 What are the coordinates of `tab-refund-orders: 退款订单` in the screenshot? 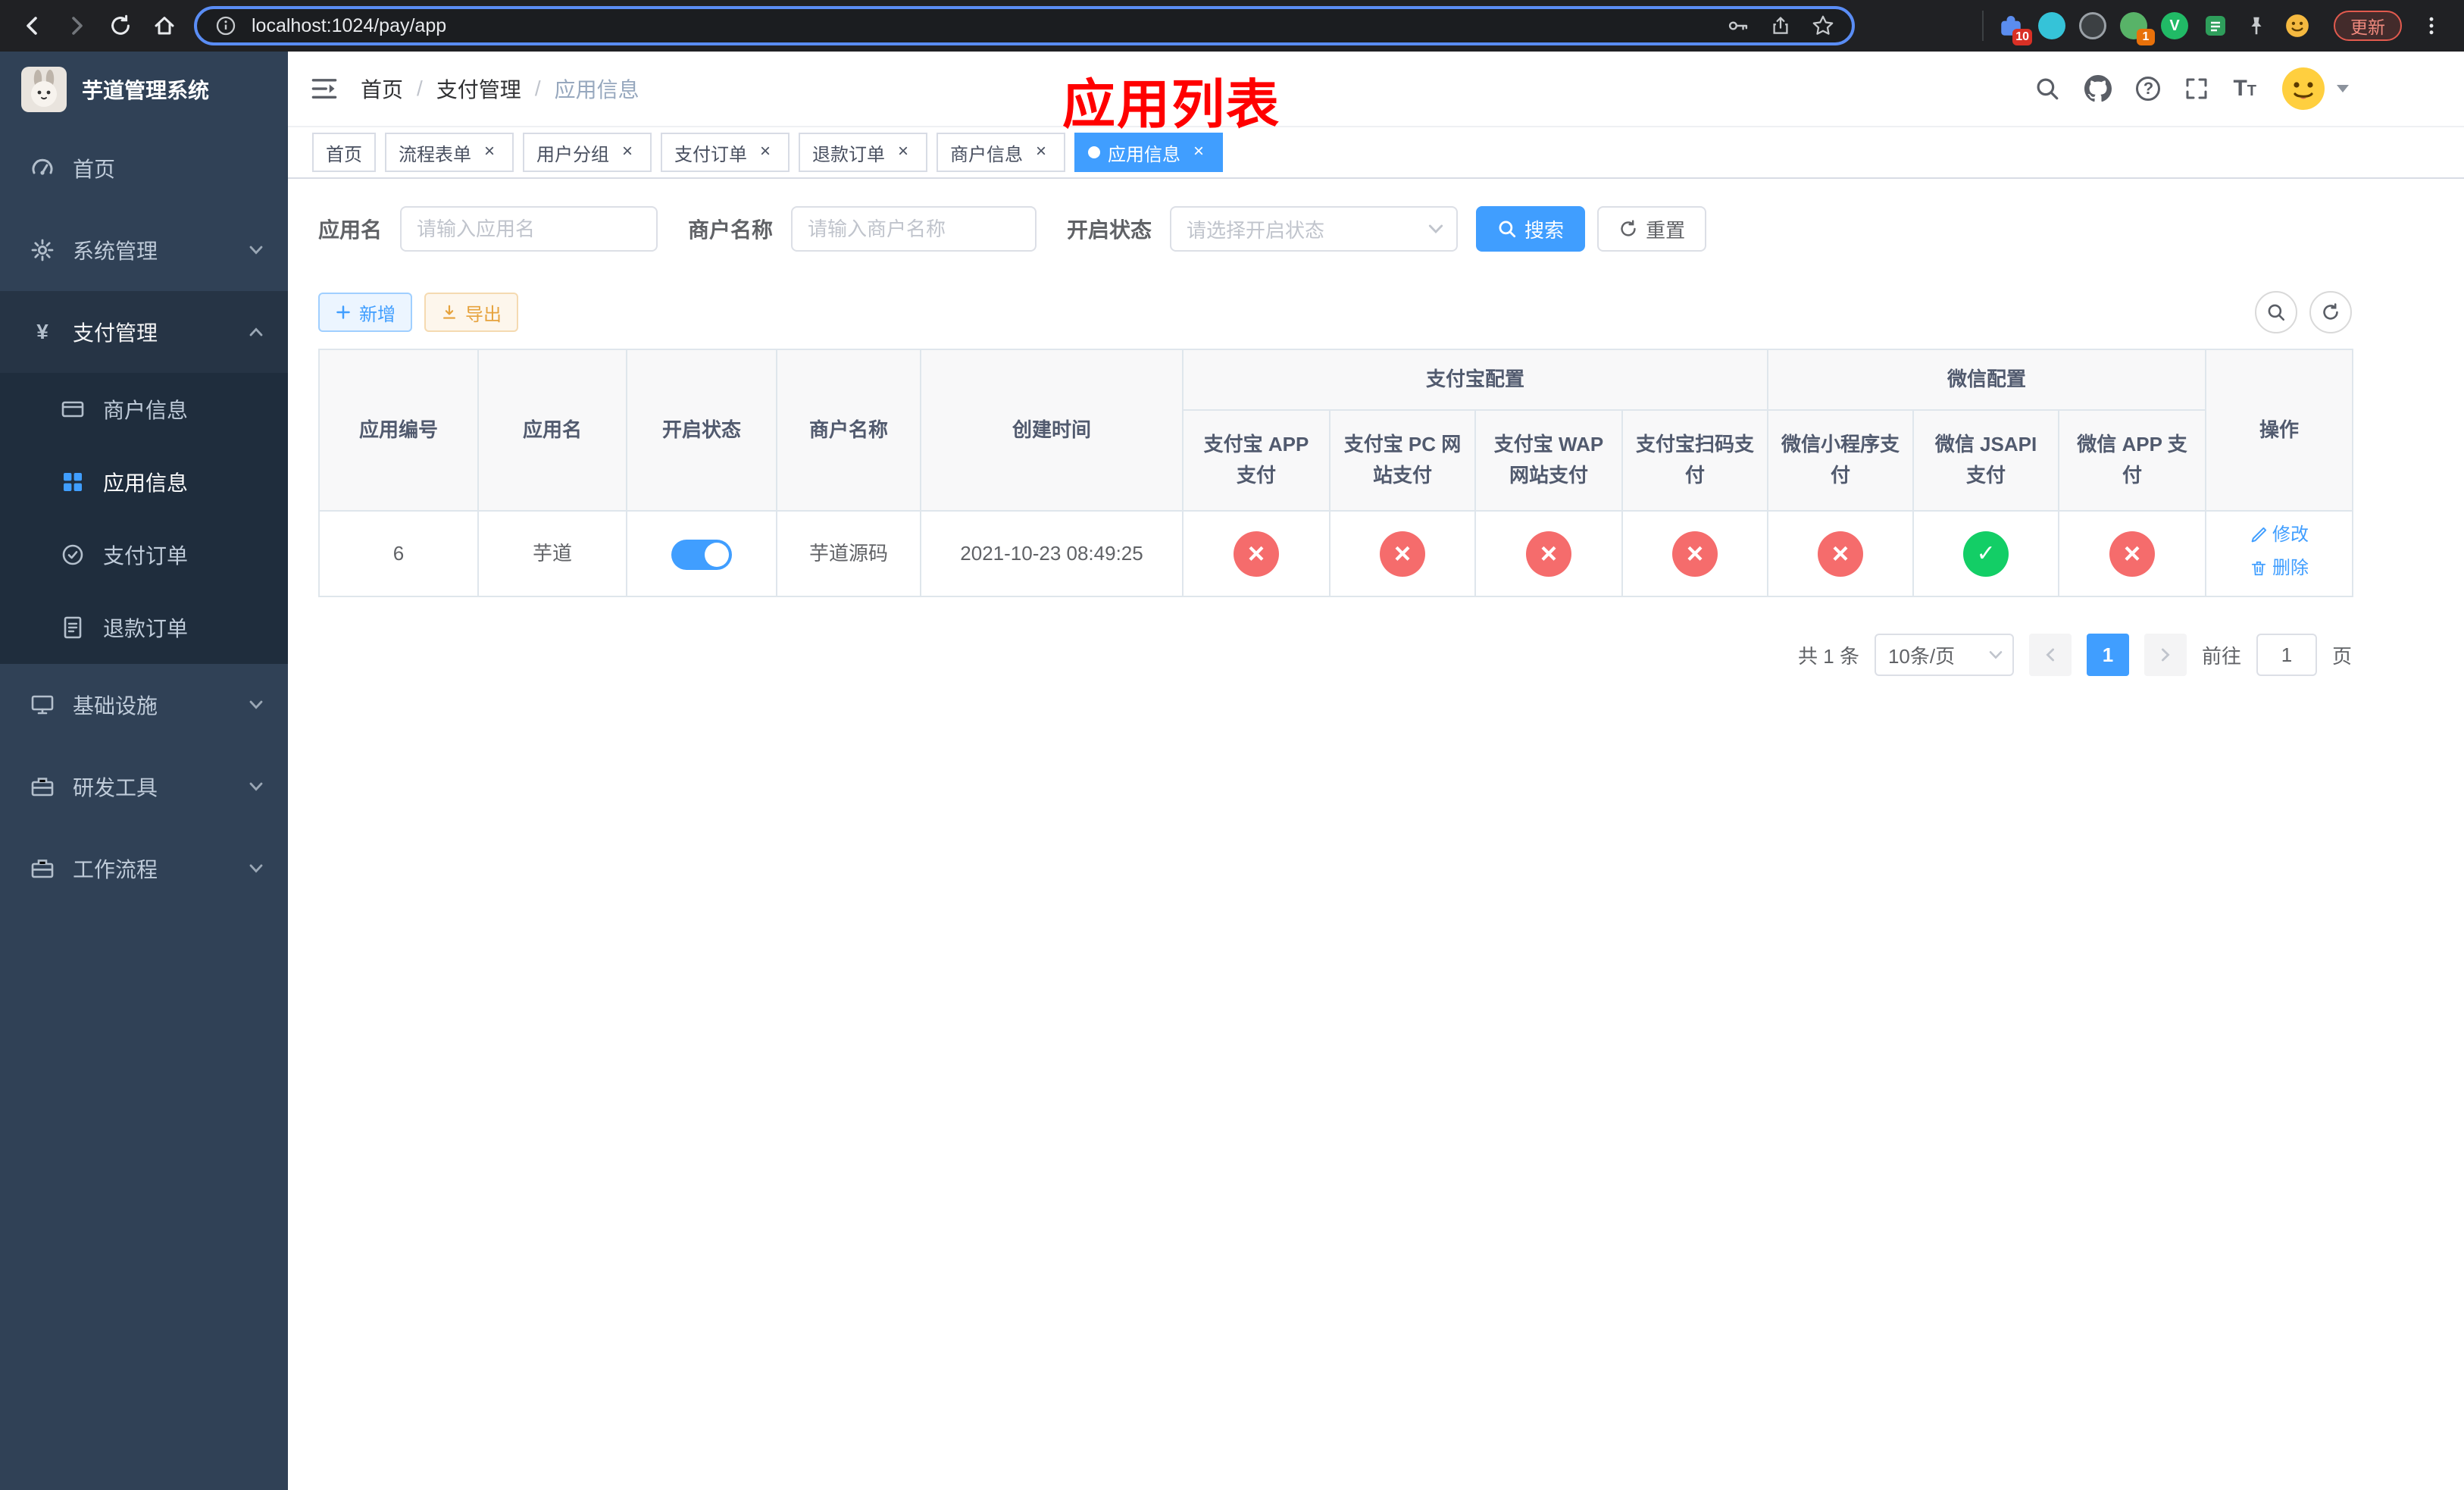 It's located at (863, 152).